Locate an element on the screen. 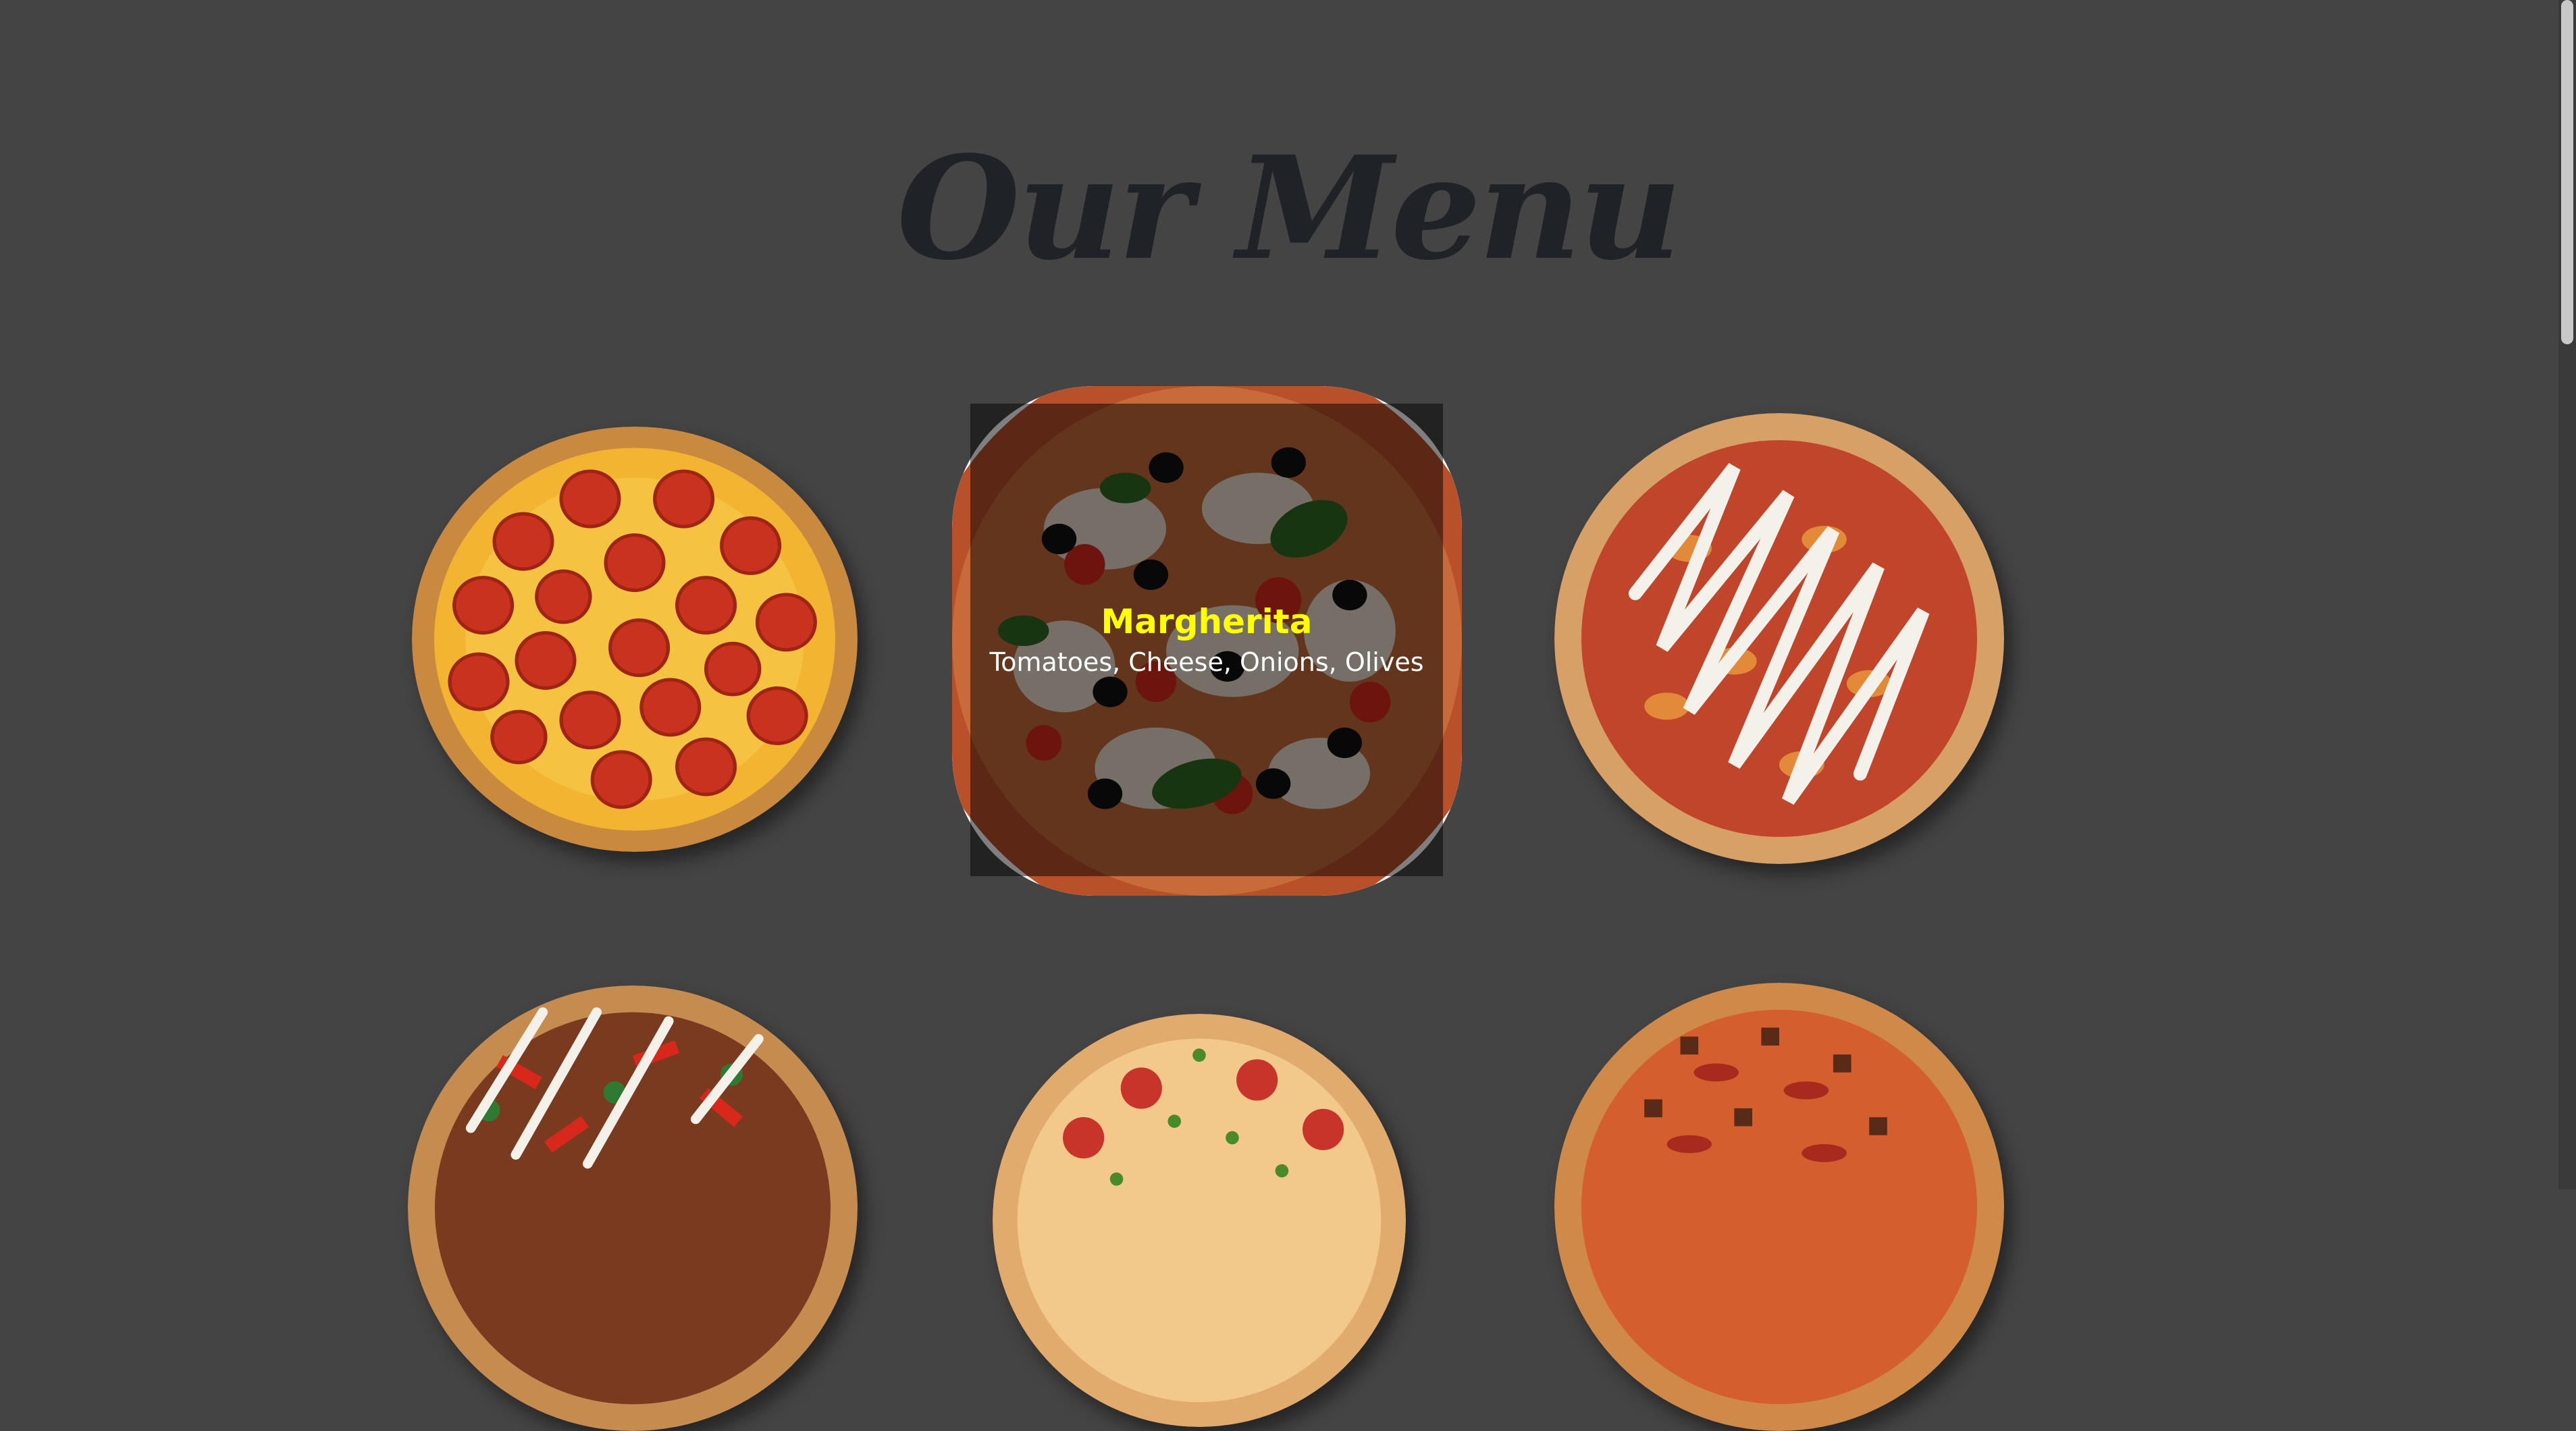 This screenshot has width=2576, height=1431. veggie-pepperoni-pizza-image is located at coordinates (1199, 1220).